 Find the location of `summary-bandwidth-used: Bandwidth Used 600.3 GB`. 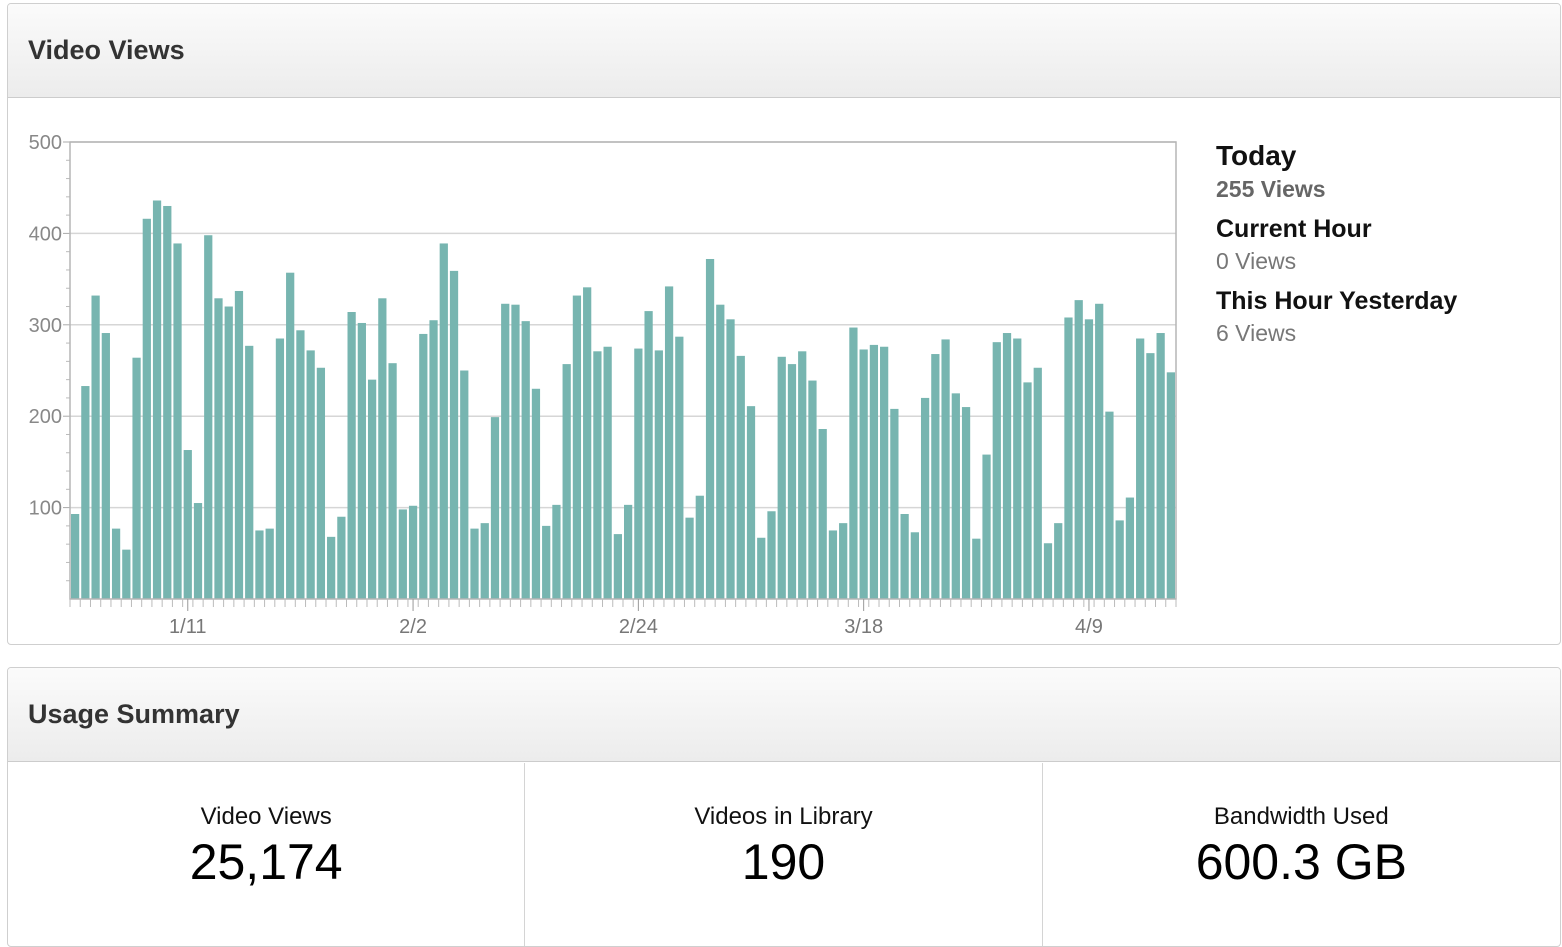

summary-bandwidth-used: Bandwidth Used 600.3 GB is located at coordinates (1301, 854).